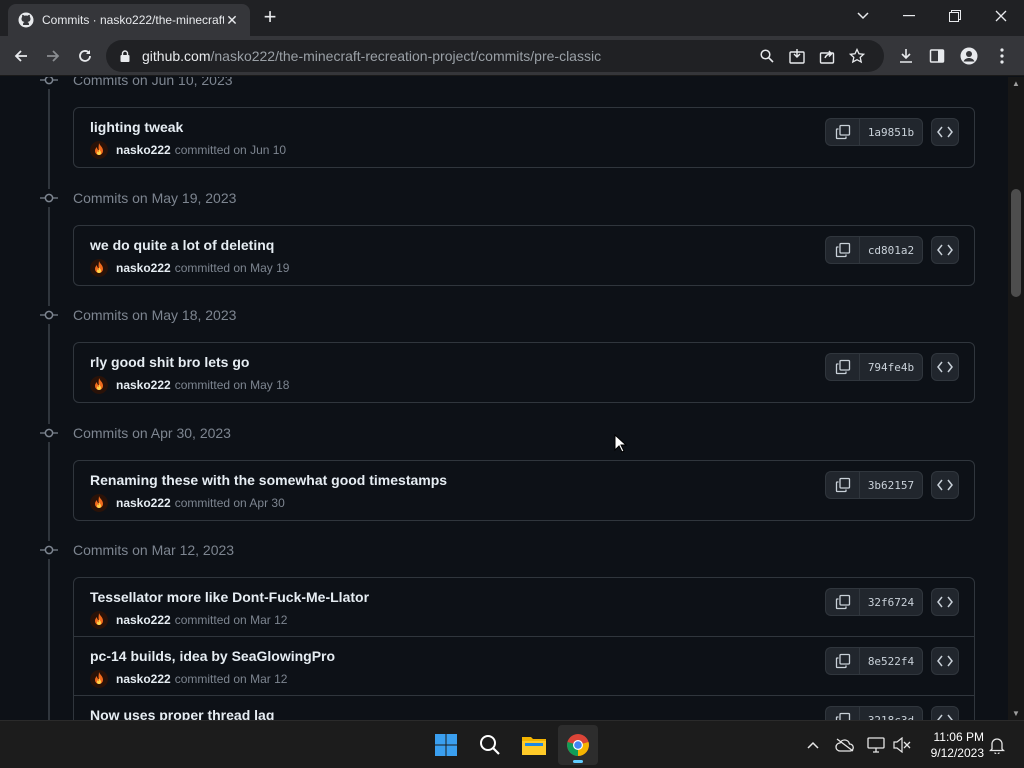 This screenshot has height=768, width=1024. Describe the element at coordinates (182, 713) in the screenshot. I see `commit-message-link: Now uses proper thread lag` at that location.